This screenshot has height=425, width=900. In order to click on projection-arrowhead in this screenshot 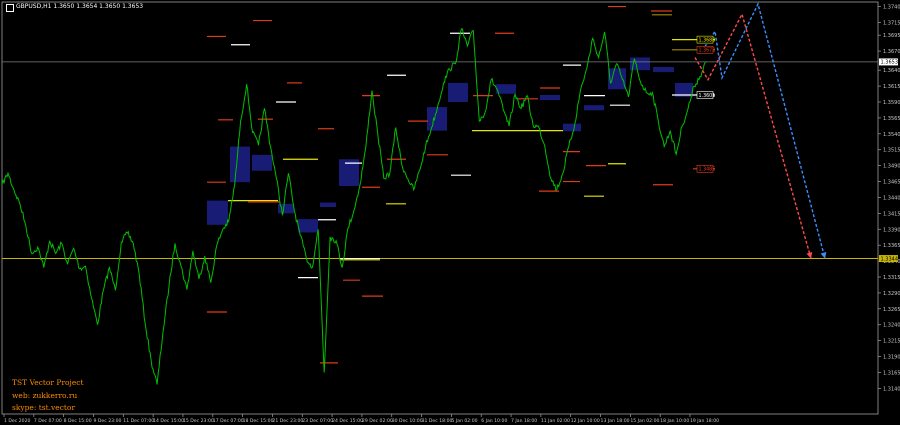, I will do `click(823, 255)`.